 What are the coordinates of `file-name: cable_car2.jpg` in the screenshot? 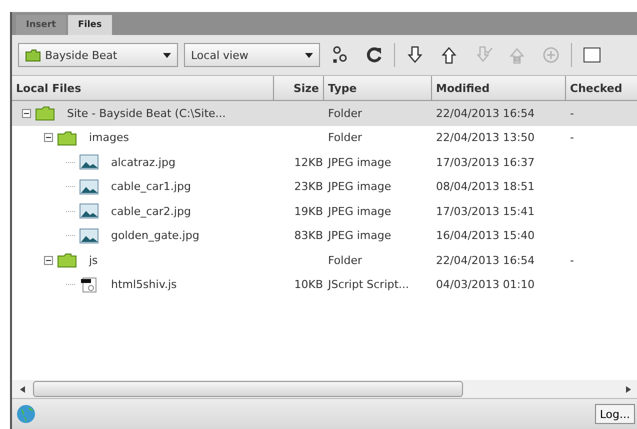 It's located at (151, 211).